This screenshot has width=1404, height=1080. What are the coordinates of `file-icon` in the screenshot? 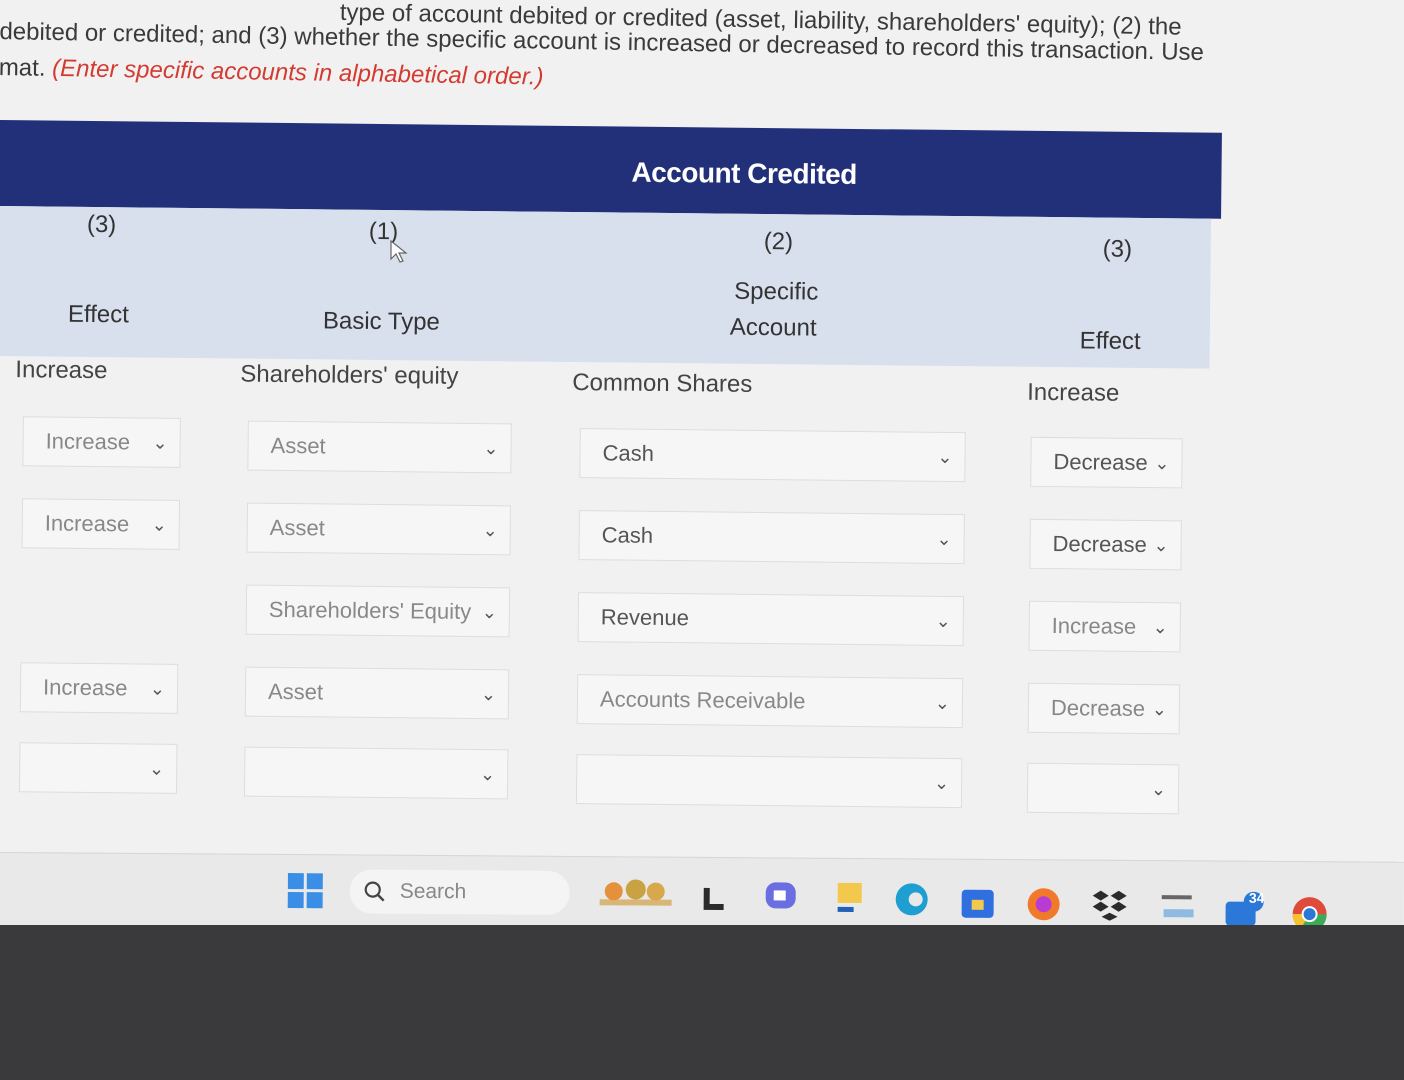 It's located at (713, 899).